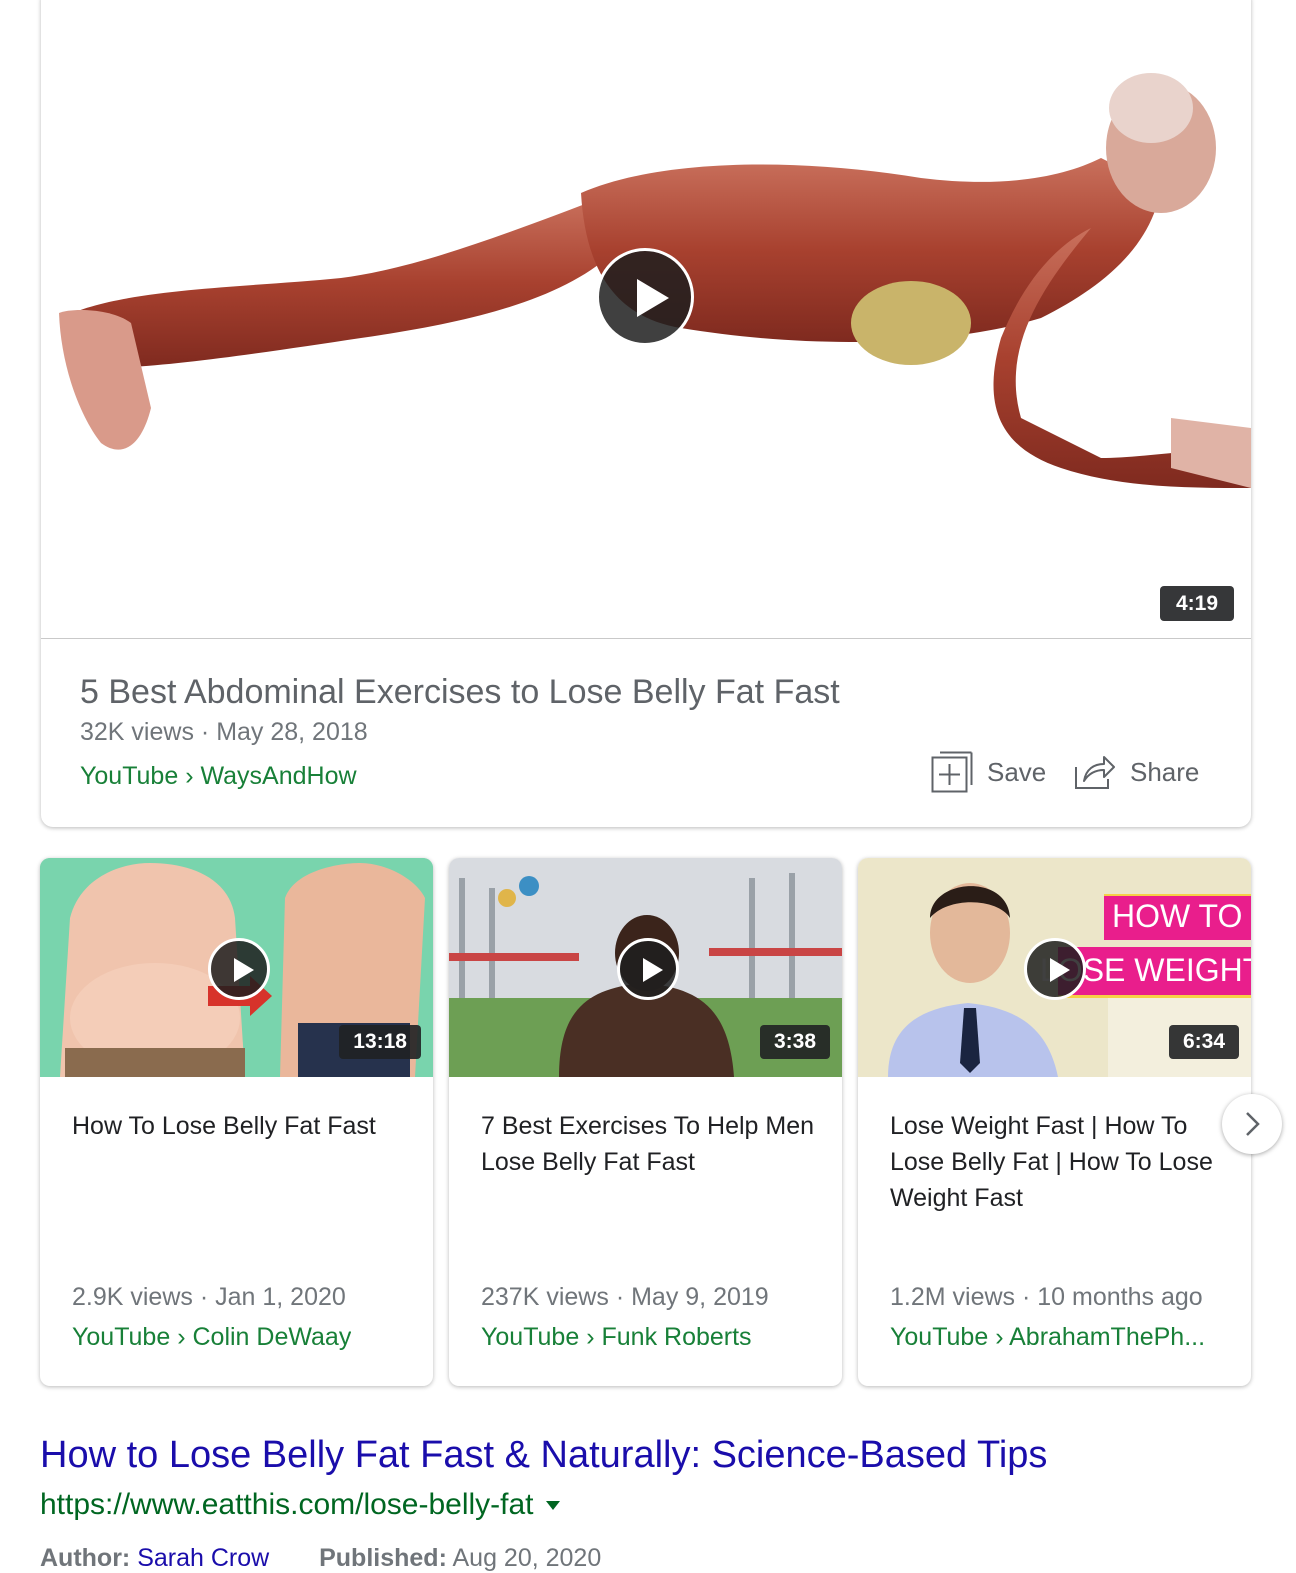 The image size is (1296, 1573). I want to click on published-label: Published:, so click(383, 1558).